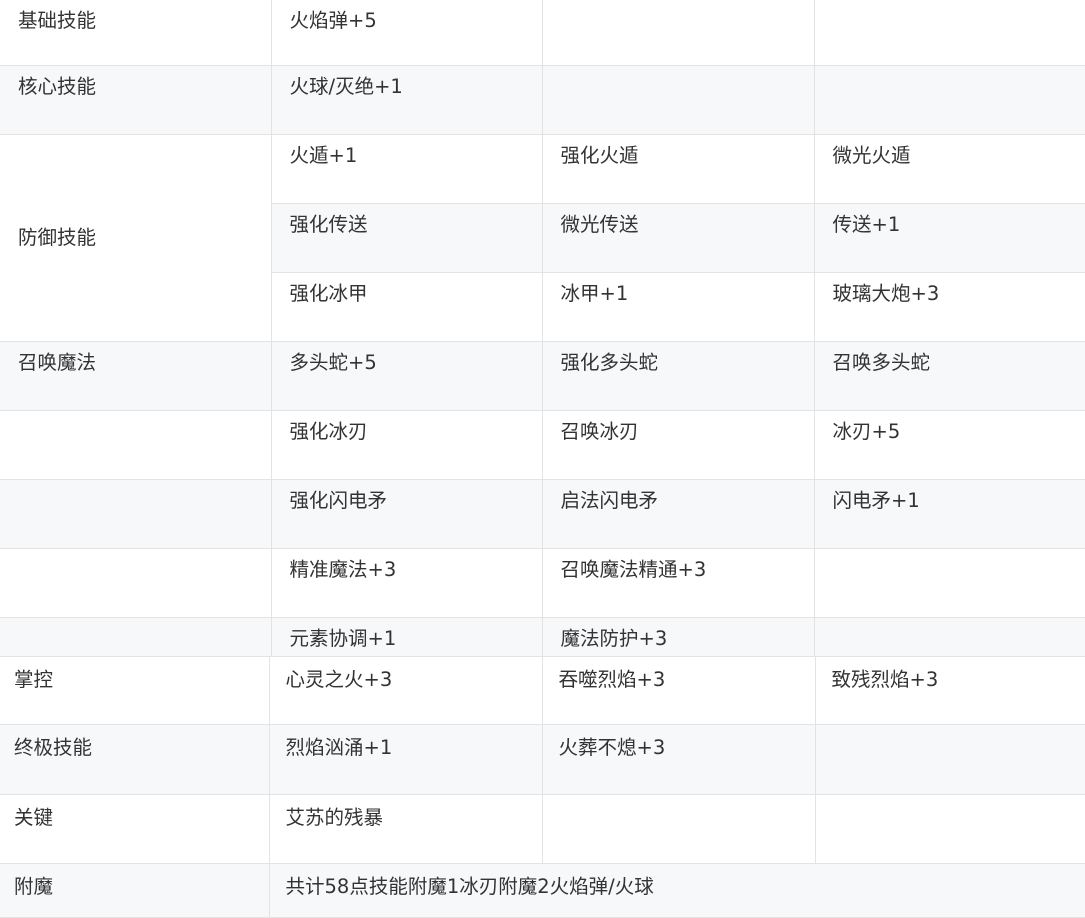 The image size is (1085, 918). What do you see at coordinates (406, 33) in the screenshot?
I see `skill-cell: 火焰弹+5` at bounding box center [406, 33].